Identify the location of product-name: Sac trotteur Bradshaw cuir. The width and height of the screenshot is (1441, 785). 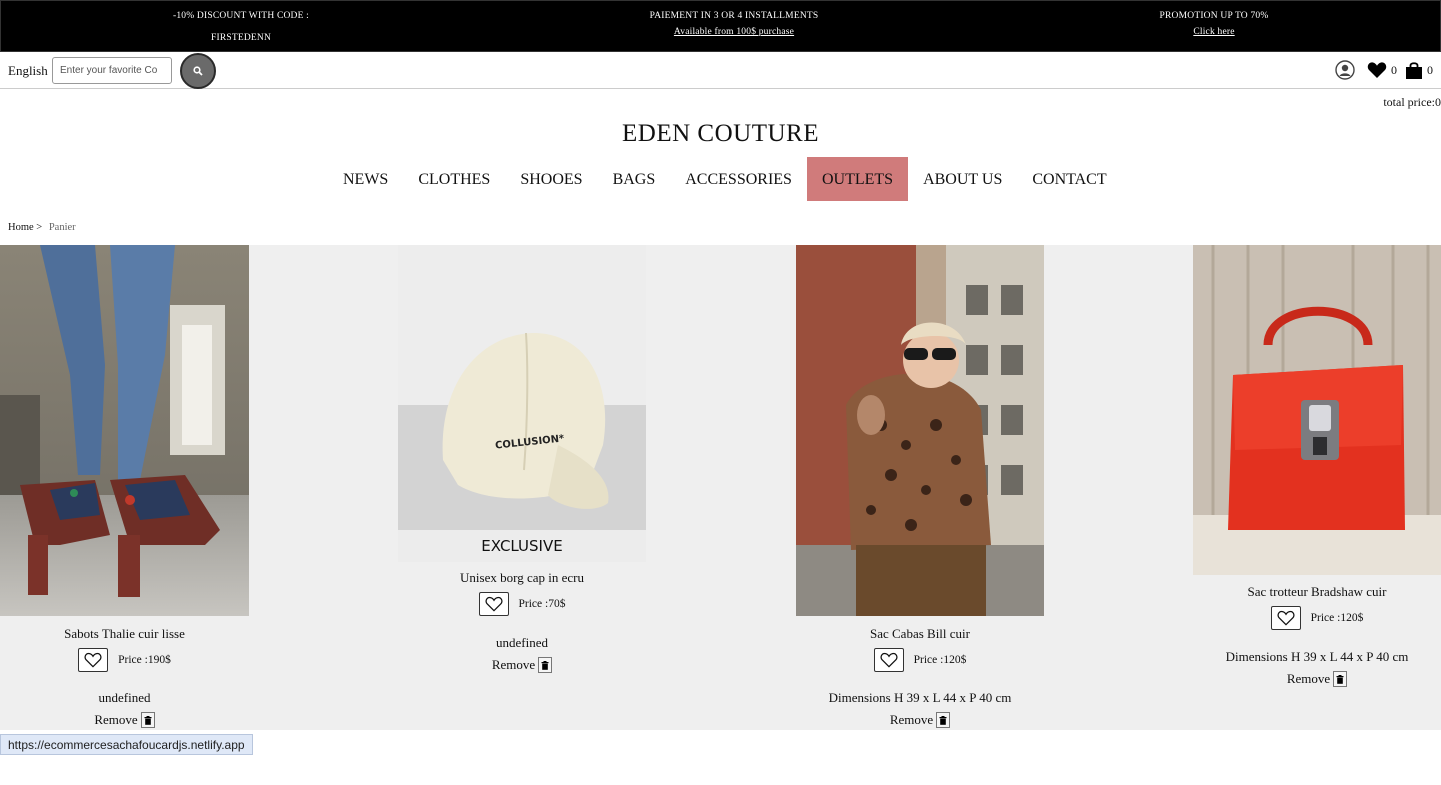
(1317, 591).